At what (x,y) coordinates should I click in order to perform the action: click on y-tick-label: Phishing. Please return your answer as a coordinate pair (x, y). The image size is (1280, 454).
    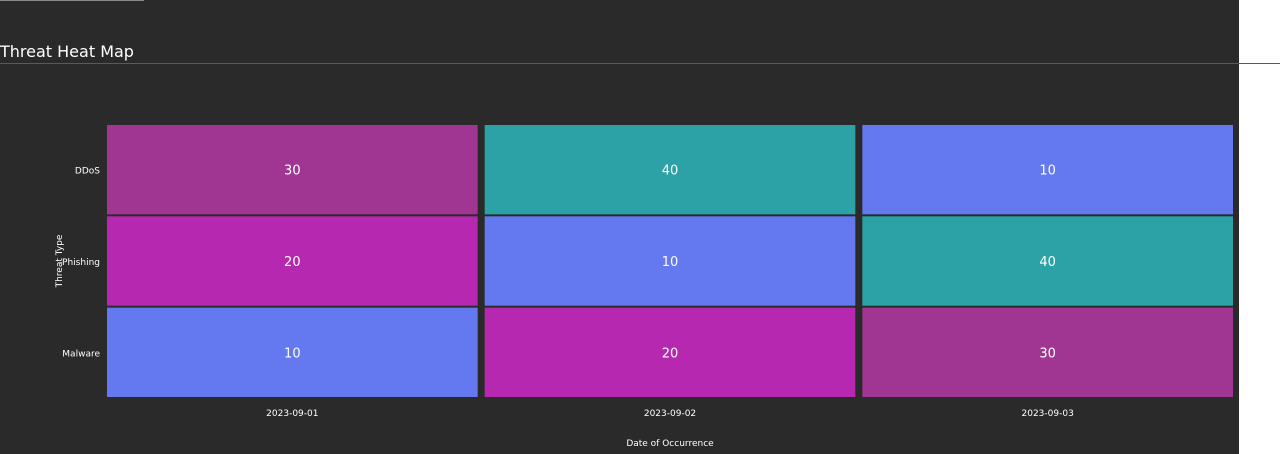
    Looking at the image, I should click on (81, 263).